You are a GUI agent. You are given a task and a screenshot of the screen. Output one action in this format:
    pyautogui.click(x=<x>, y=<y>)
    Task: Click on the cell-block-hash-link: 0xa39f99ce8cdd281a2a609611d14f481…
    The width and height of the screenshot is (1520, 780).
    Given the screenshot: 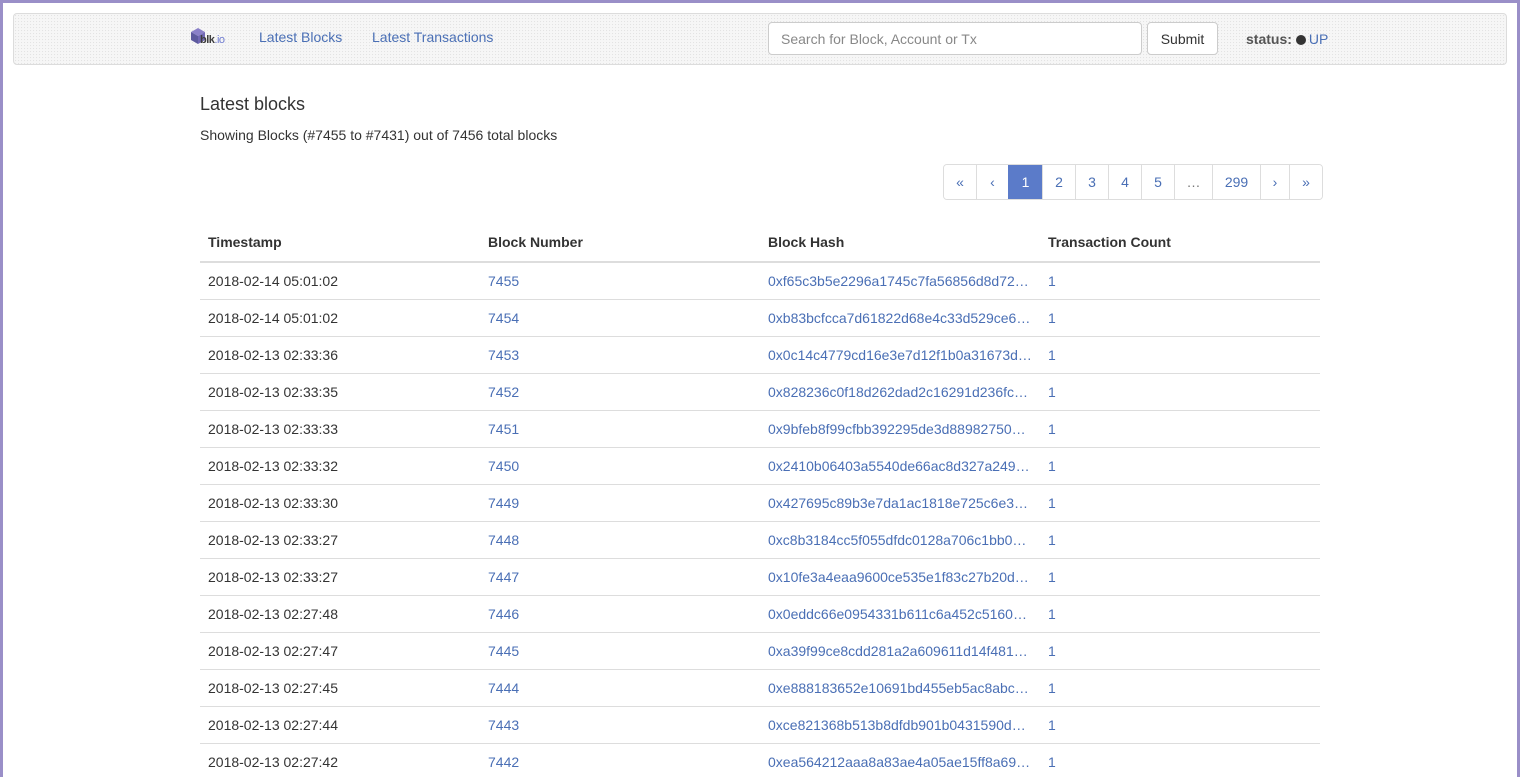 What is the action you would take?
    pyautogui.click(x=900, y=651)
    